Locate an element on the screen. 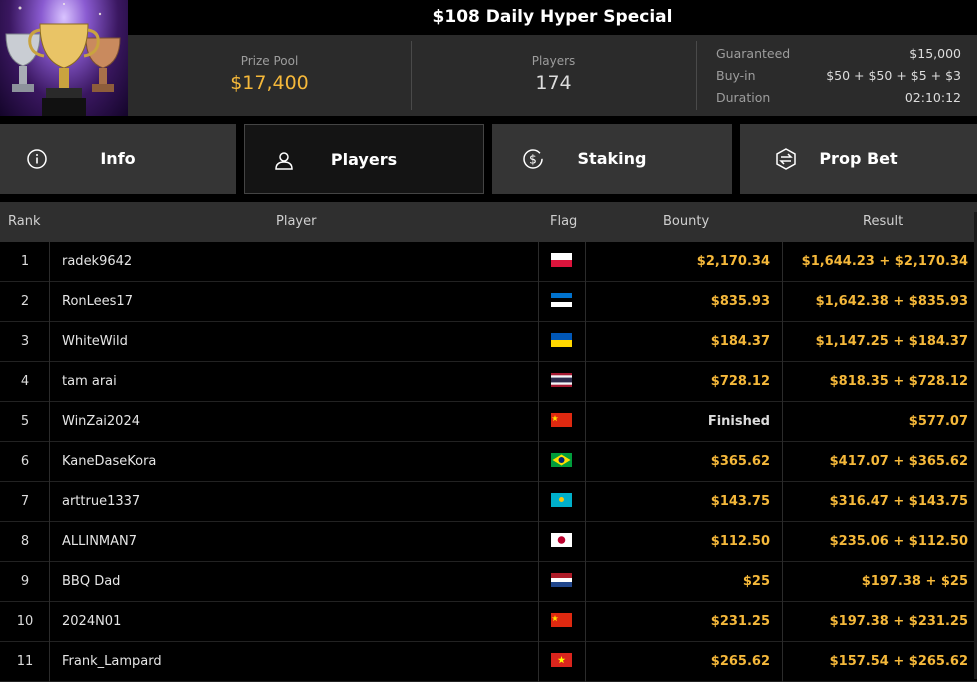 This screenshot has height=682, width=977. tab-players: Players is located at coordinates (364, 159).